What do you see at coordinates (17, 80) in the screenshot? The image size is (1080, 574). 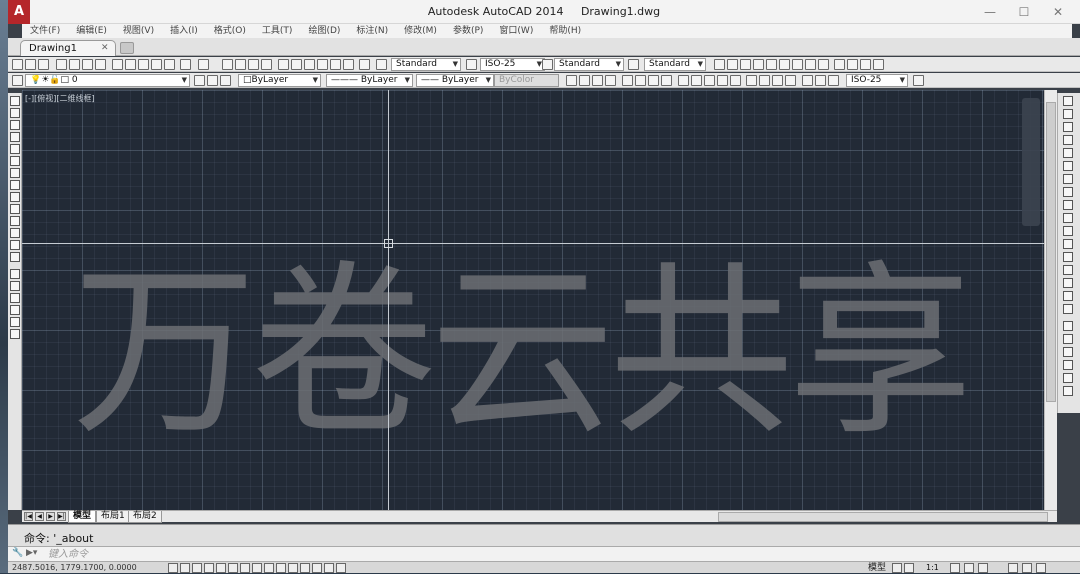 I see `layer-properties-icon` at bounding box center [17, 80].